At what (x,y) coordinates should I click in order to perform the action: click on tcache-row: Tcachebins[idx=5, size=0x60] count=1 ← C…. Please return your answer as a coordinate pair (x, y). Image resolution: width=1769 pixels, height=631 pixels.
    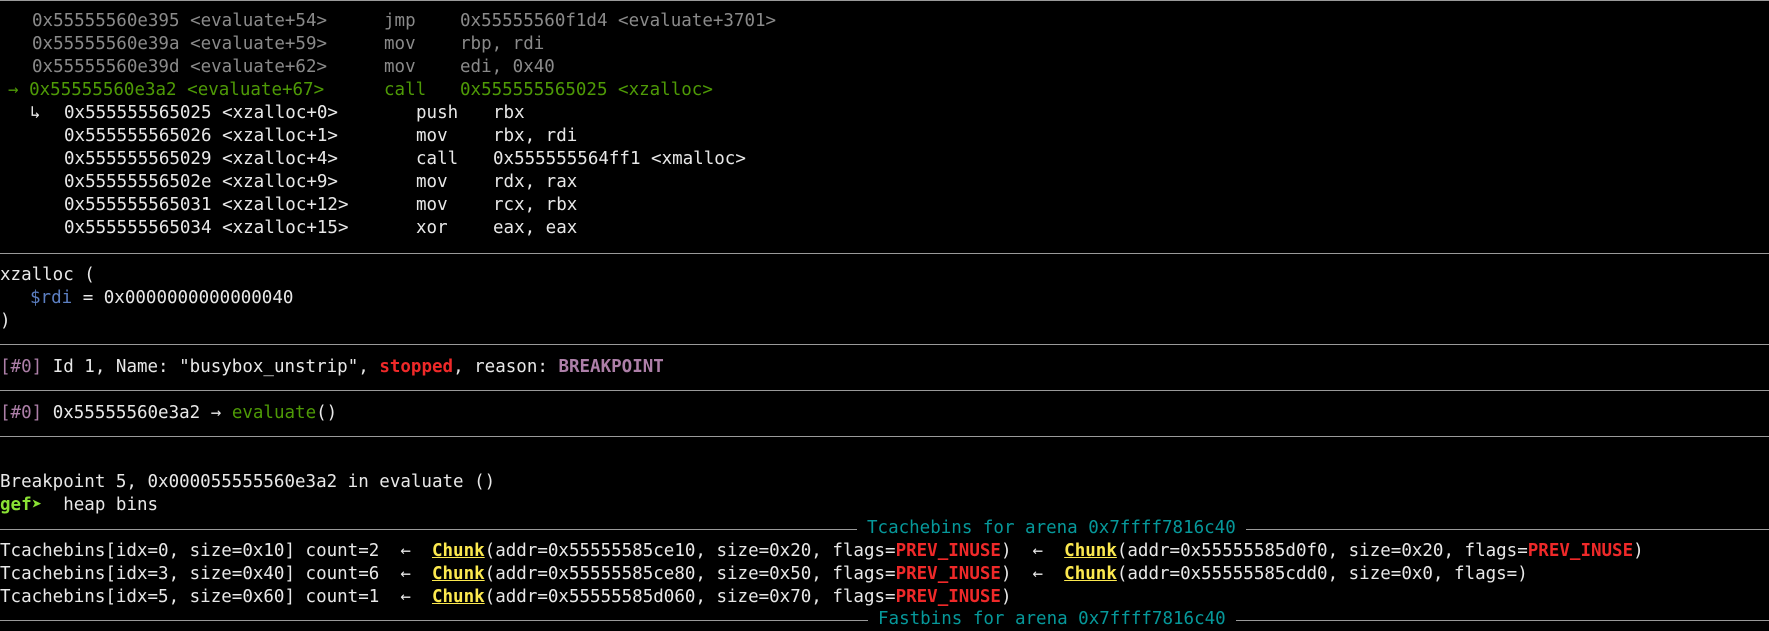
    Looking at the image, I should click on (506, 597).